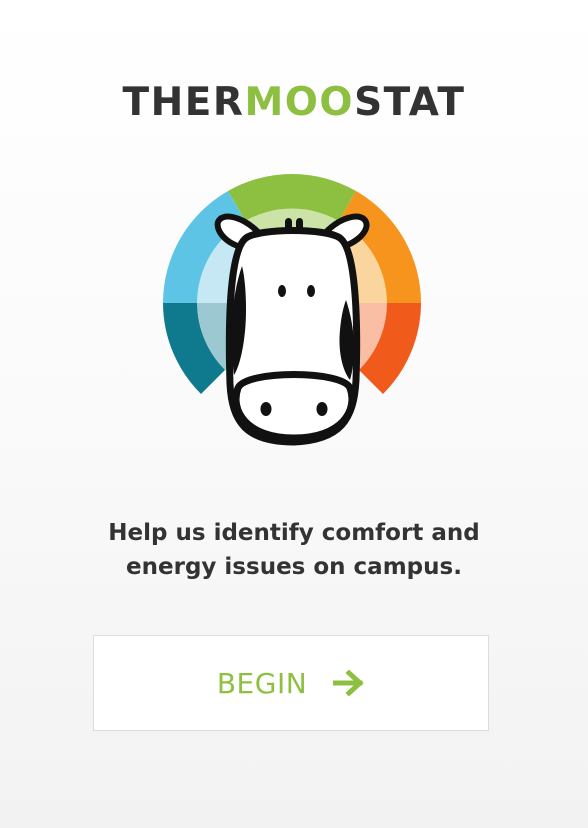 This screenshot has width=588, height=828. What do you see at coordinates (282, 291) in the screenshot?
I see `cow-left-eye` at bounding box center [282, 291].